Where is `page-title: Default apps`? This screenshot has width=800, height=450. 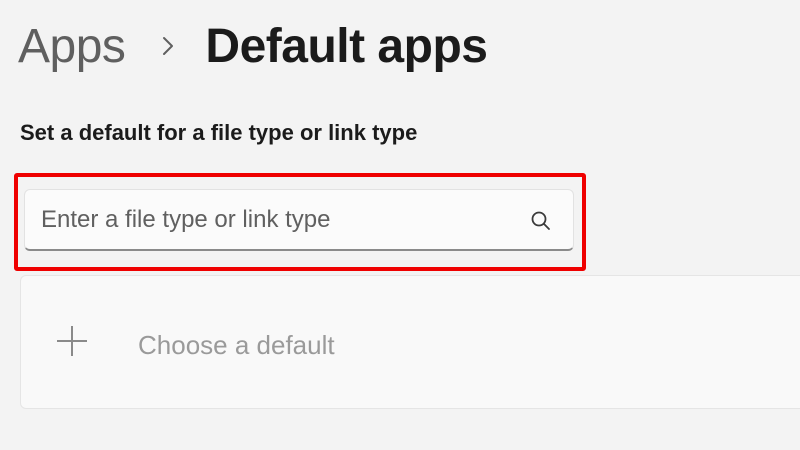
page-title: Default apps is located at coordinates (346, 46).